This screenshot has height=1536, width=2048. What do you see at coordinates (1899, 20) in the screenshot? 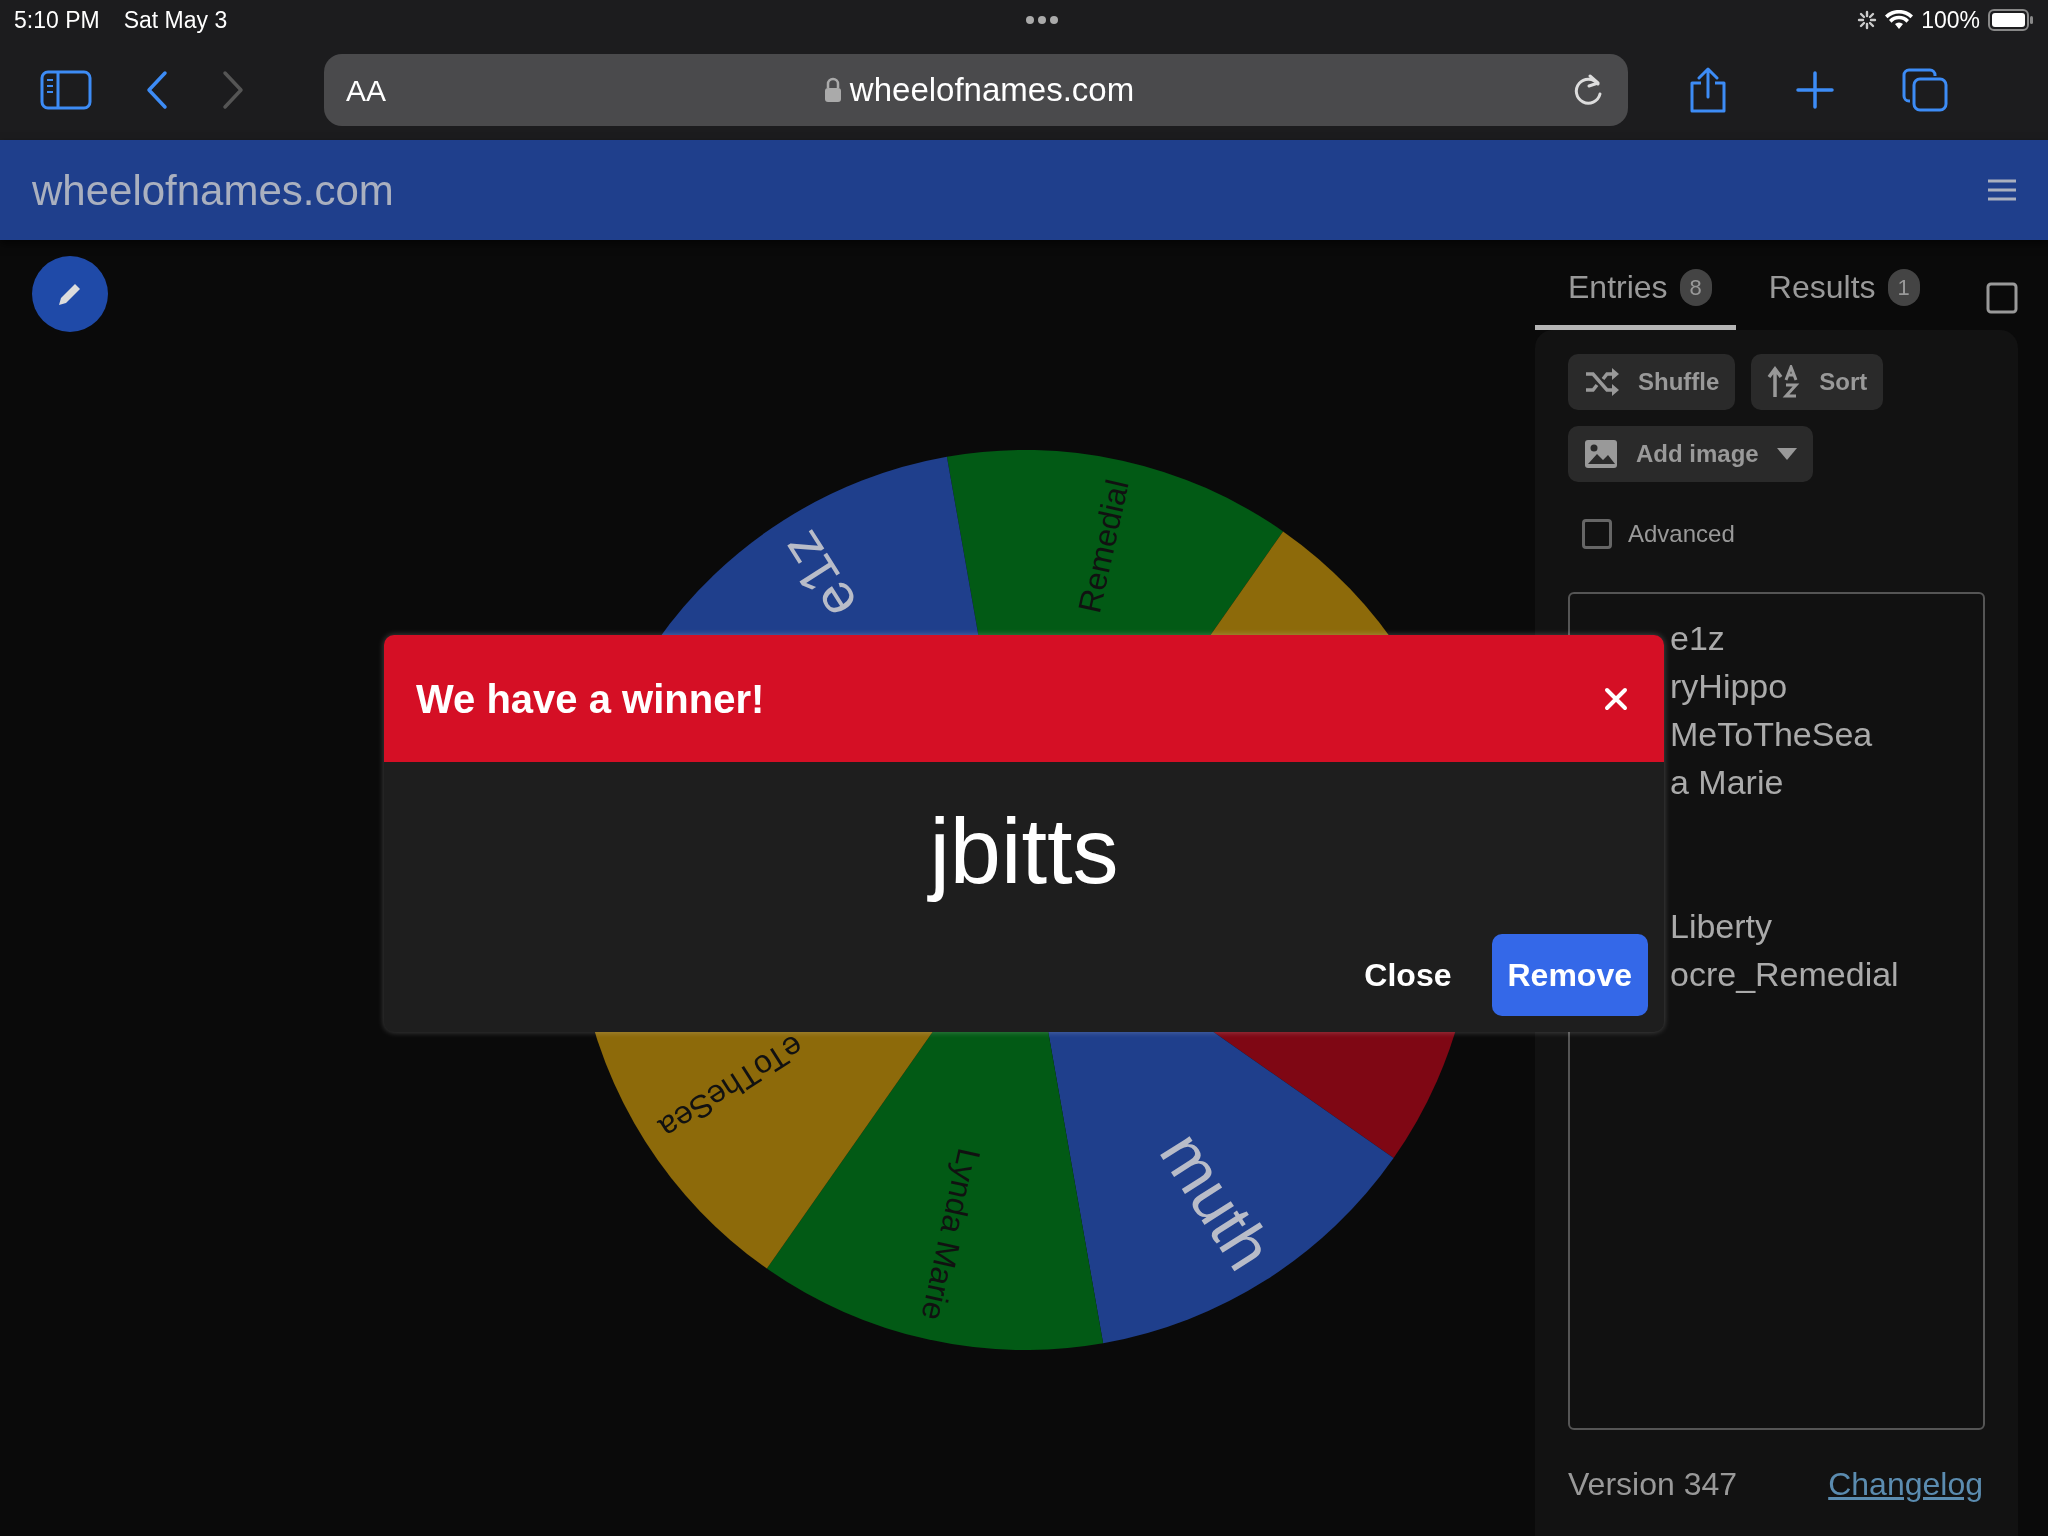
I see `wifi-icon` at bounding box center [1899, 20].